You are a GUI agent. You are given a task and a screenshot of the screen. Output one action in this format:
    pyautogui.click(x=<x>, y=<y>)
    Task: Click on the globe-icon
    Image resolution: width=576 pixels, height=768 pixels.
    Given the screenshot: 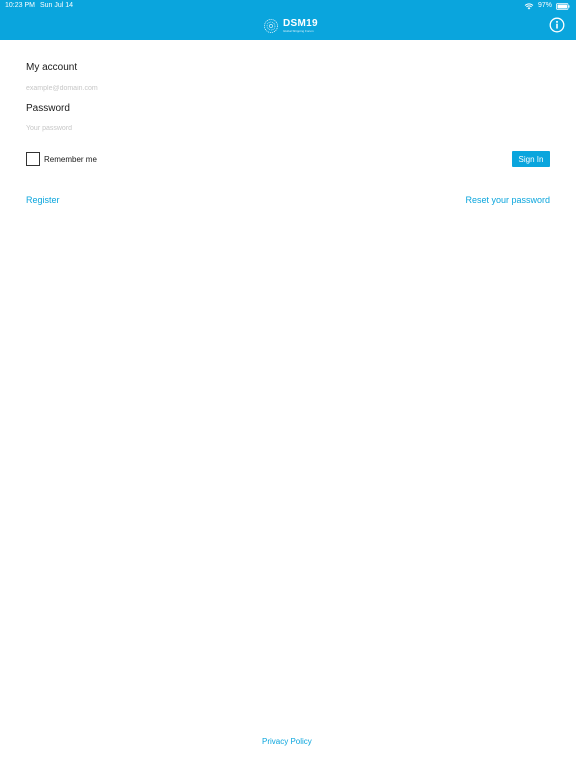 What is the action you would take?
    pyautogui.click(x=271, y=26)
    